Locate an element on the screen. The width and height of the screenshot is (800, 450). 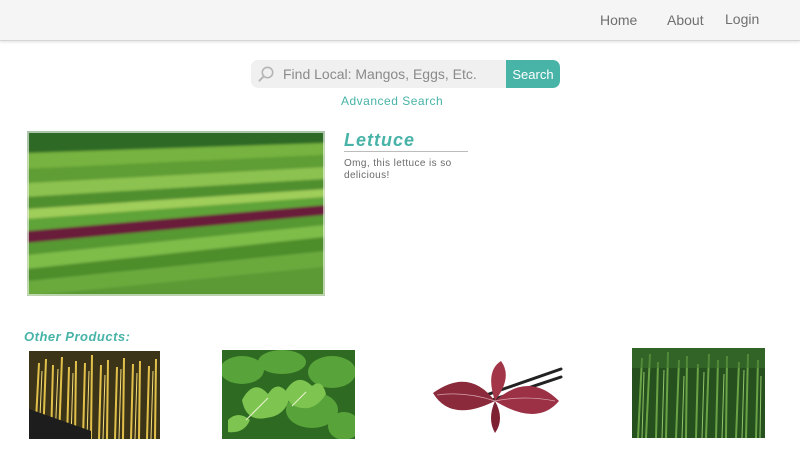
product-image-lettuce is located at coordinates (176, 213).